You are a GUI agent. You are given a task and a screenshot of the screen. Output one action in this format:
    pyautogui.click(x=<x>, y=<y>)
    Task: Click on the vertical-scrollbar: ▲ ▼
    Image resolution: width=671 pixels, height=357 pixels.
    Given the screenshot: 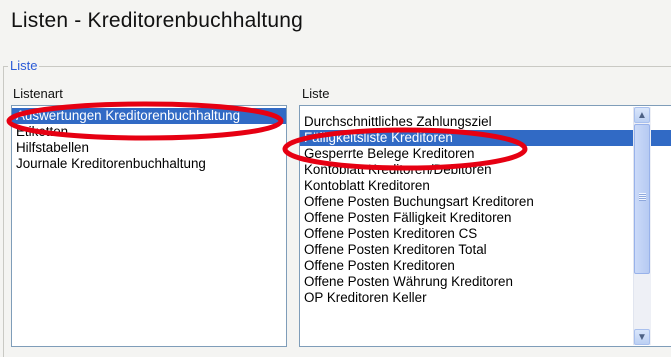 What is the action you would take?
    pyautogui.click(x=642, y=226)
    